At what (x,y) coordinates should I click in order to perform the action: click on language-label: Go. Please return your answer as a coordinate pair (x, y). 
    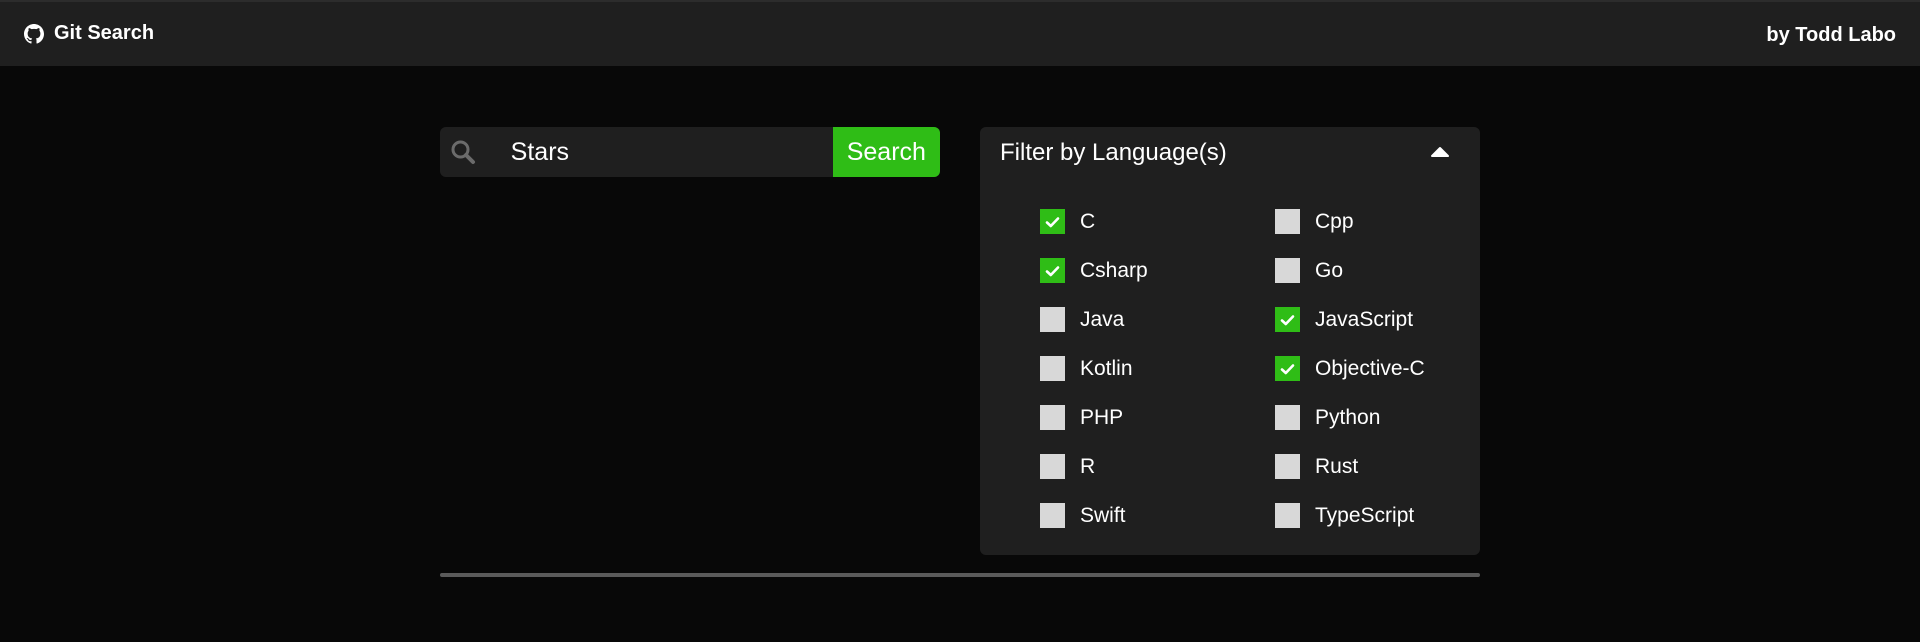
    Looking at the image, I should click on (1329, 270).